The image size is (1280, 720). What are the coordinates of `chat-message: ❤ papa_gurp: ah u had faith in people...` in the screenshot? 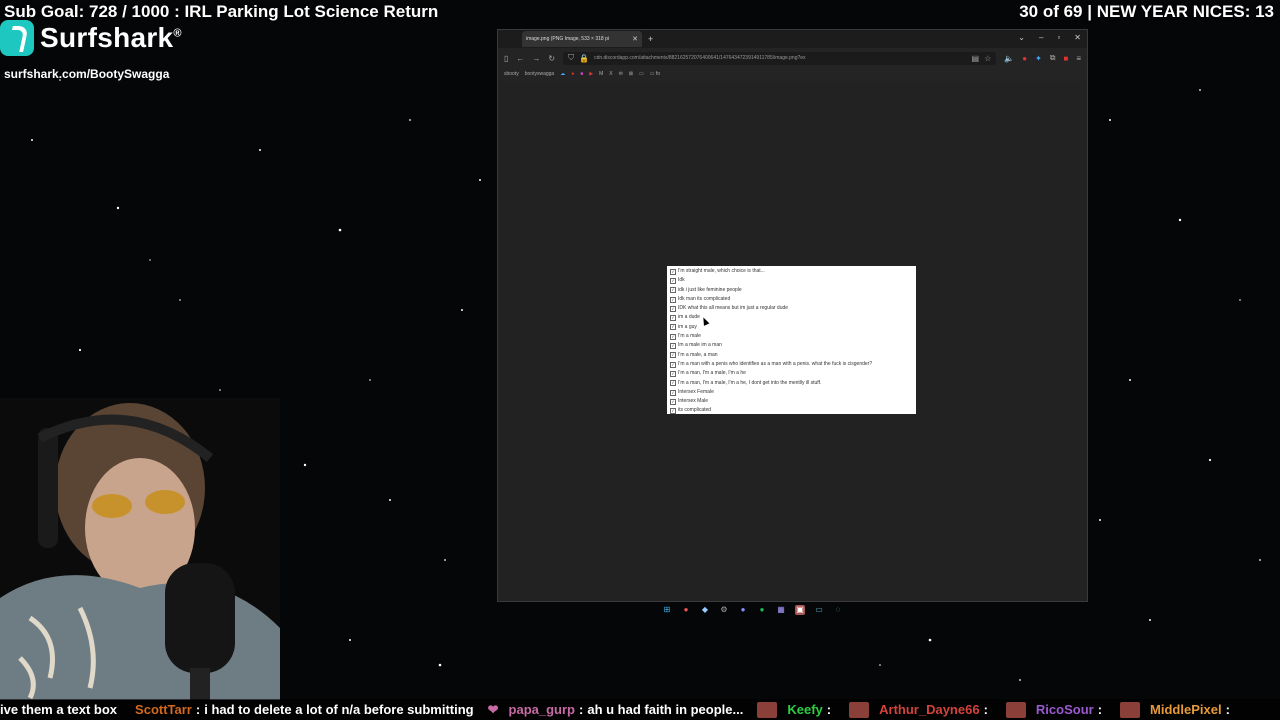 It's located at (616, 710).